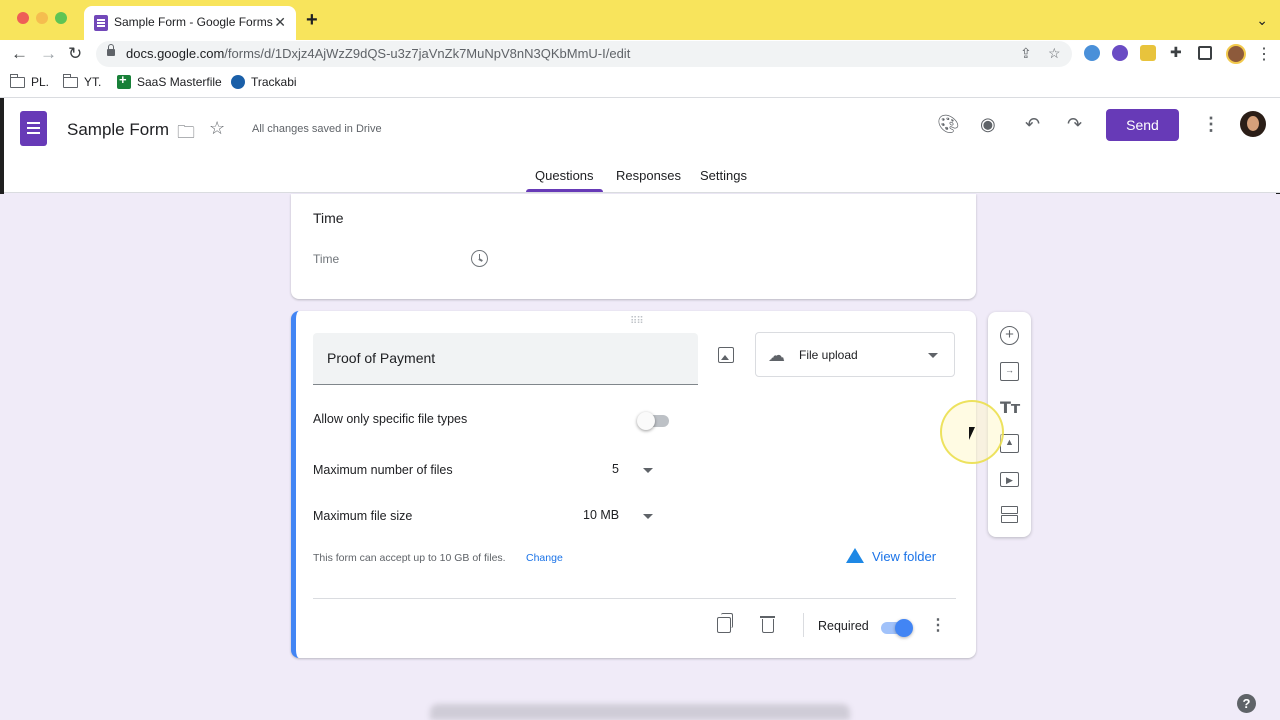  Describe the element at coordinates (363, 516) in the screenshot. I see `max-size-label: Maximum file size` at that location.